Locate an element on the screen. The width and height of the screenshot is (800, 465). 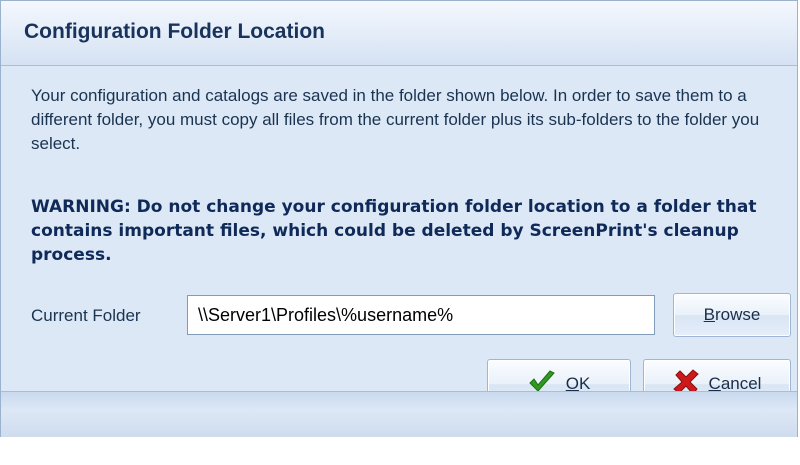
browse-button-label: Browse is located at coordinates (732, 314).